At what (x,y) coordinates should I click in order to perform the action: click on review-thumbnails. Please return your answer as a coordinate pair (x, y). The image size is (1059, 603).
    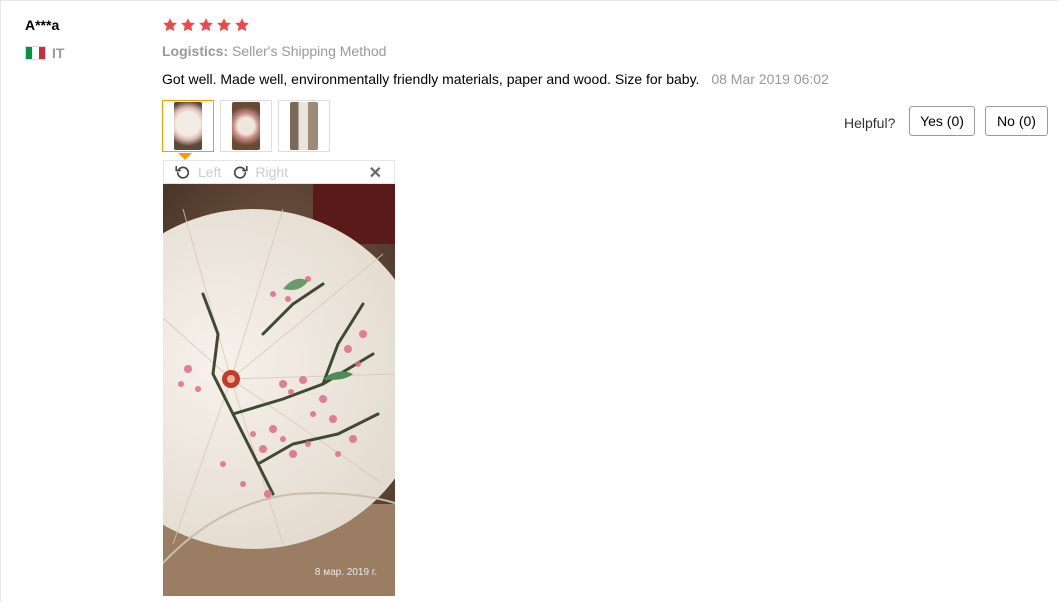
    Looking at the image, I should click on (246, 126).